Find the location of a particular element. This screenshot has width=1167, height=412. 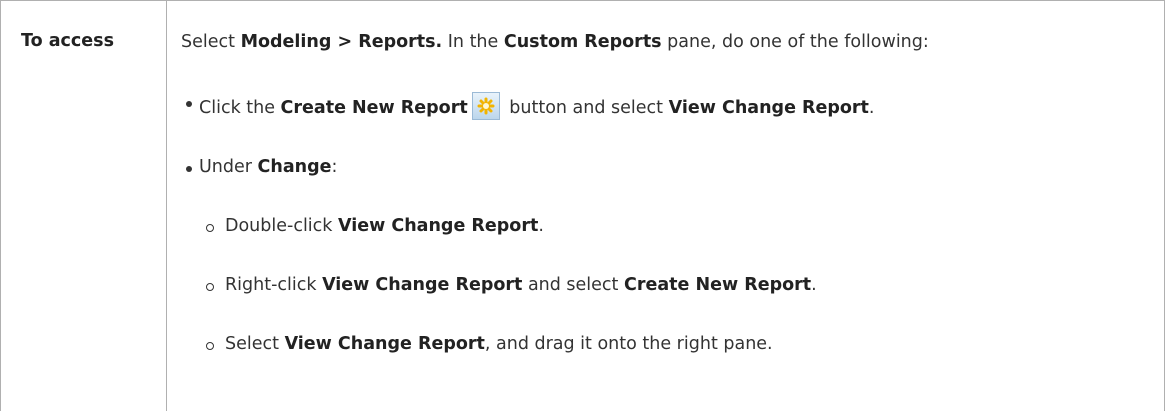

header-label: To access is located at coordinates (67, 41).